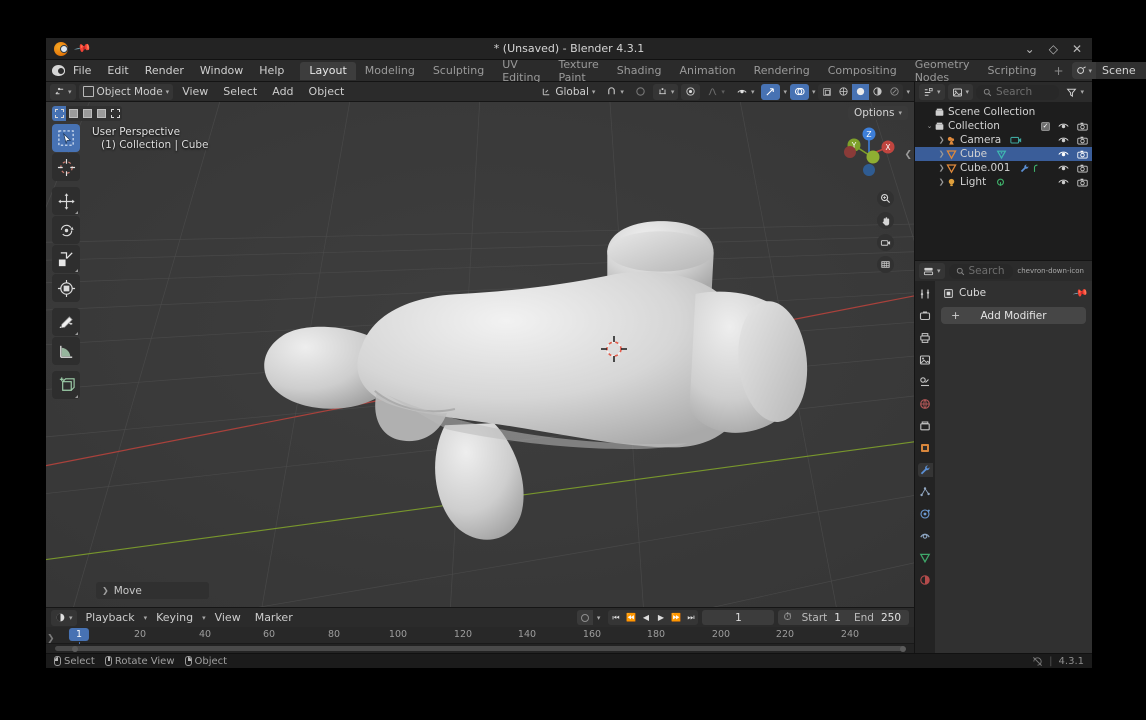  I want to click on snap-magnet-icon: ▾, so click(615, 92).